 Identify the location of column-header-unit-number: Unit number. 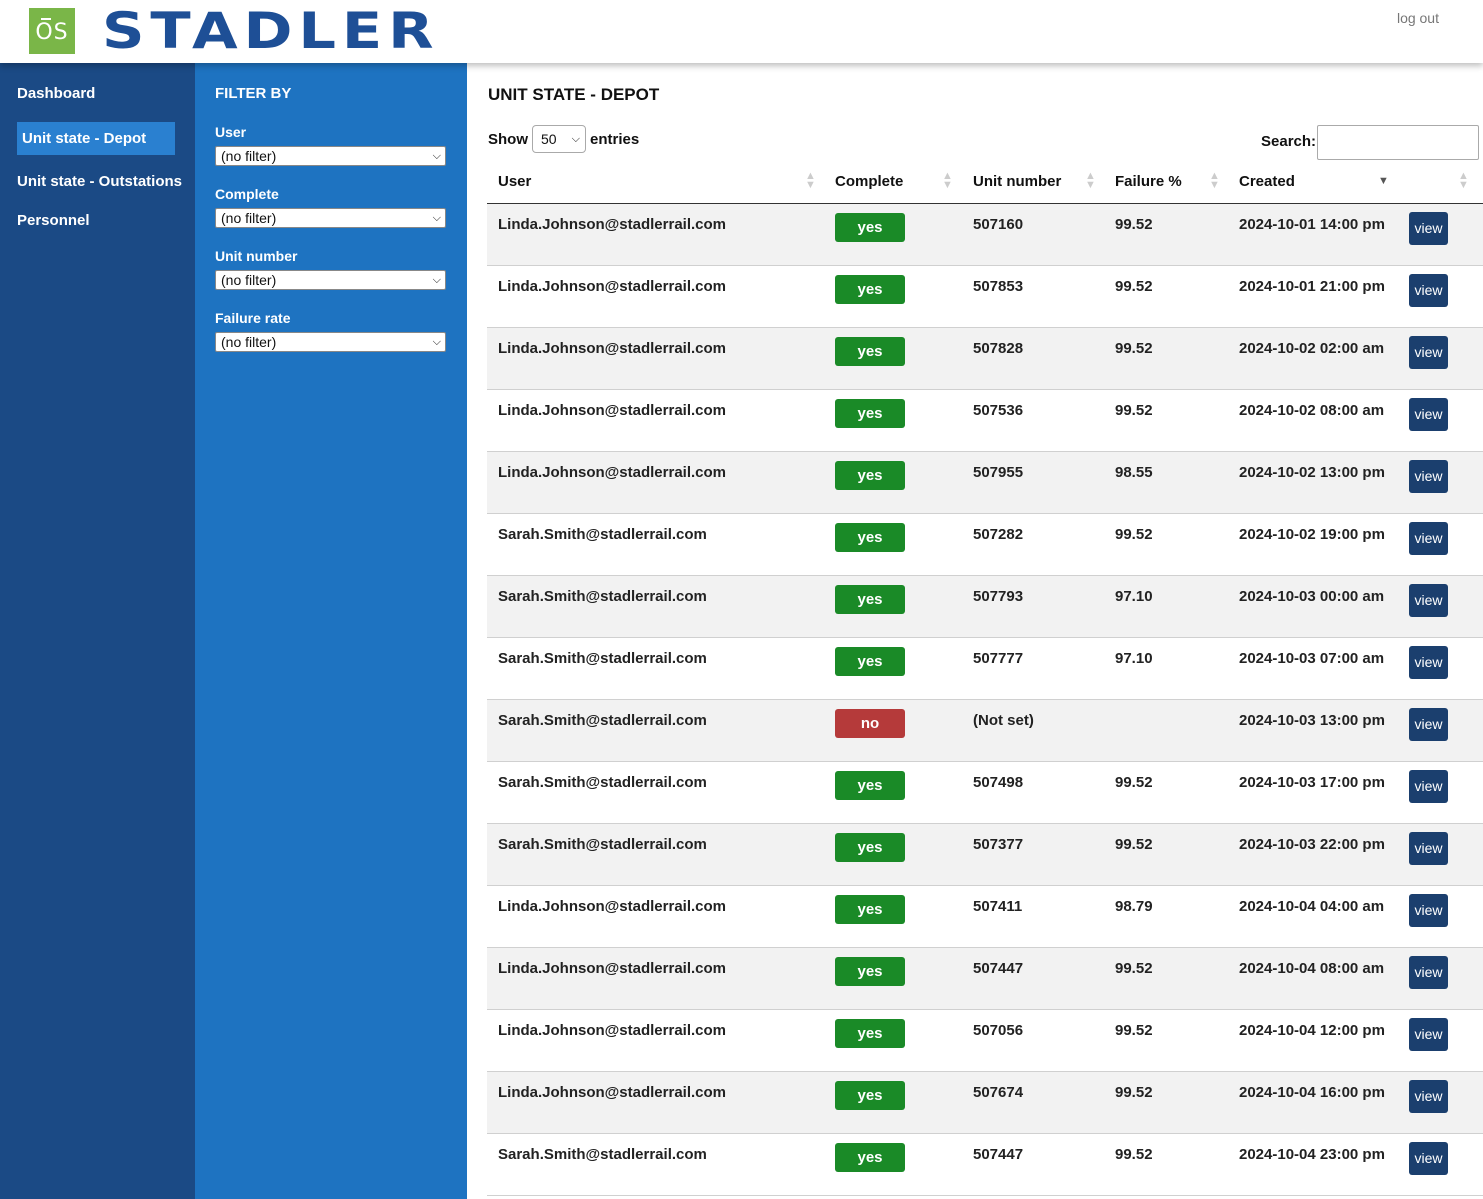
(1017, 181).